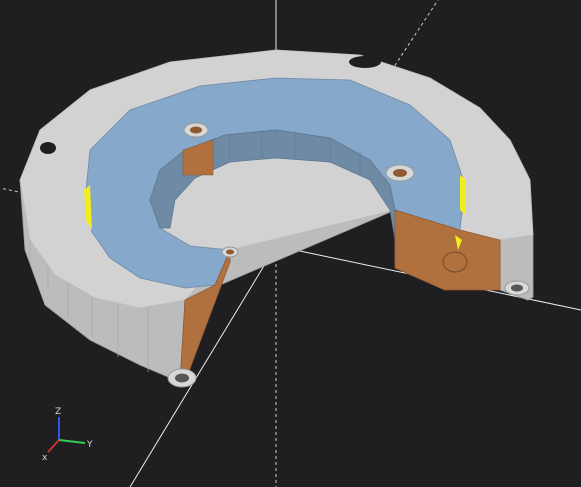  I want to click on notch-left, so click(48, 148).